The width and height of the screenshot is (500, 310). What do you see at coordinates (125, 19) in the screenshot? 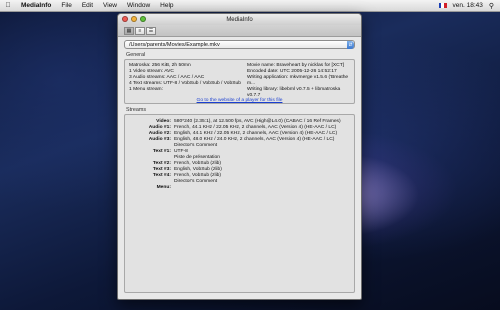
I see `close-window-icon` at bounding box center [125, 19].